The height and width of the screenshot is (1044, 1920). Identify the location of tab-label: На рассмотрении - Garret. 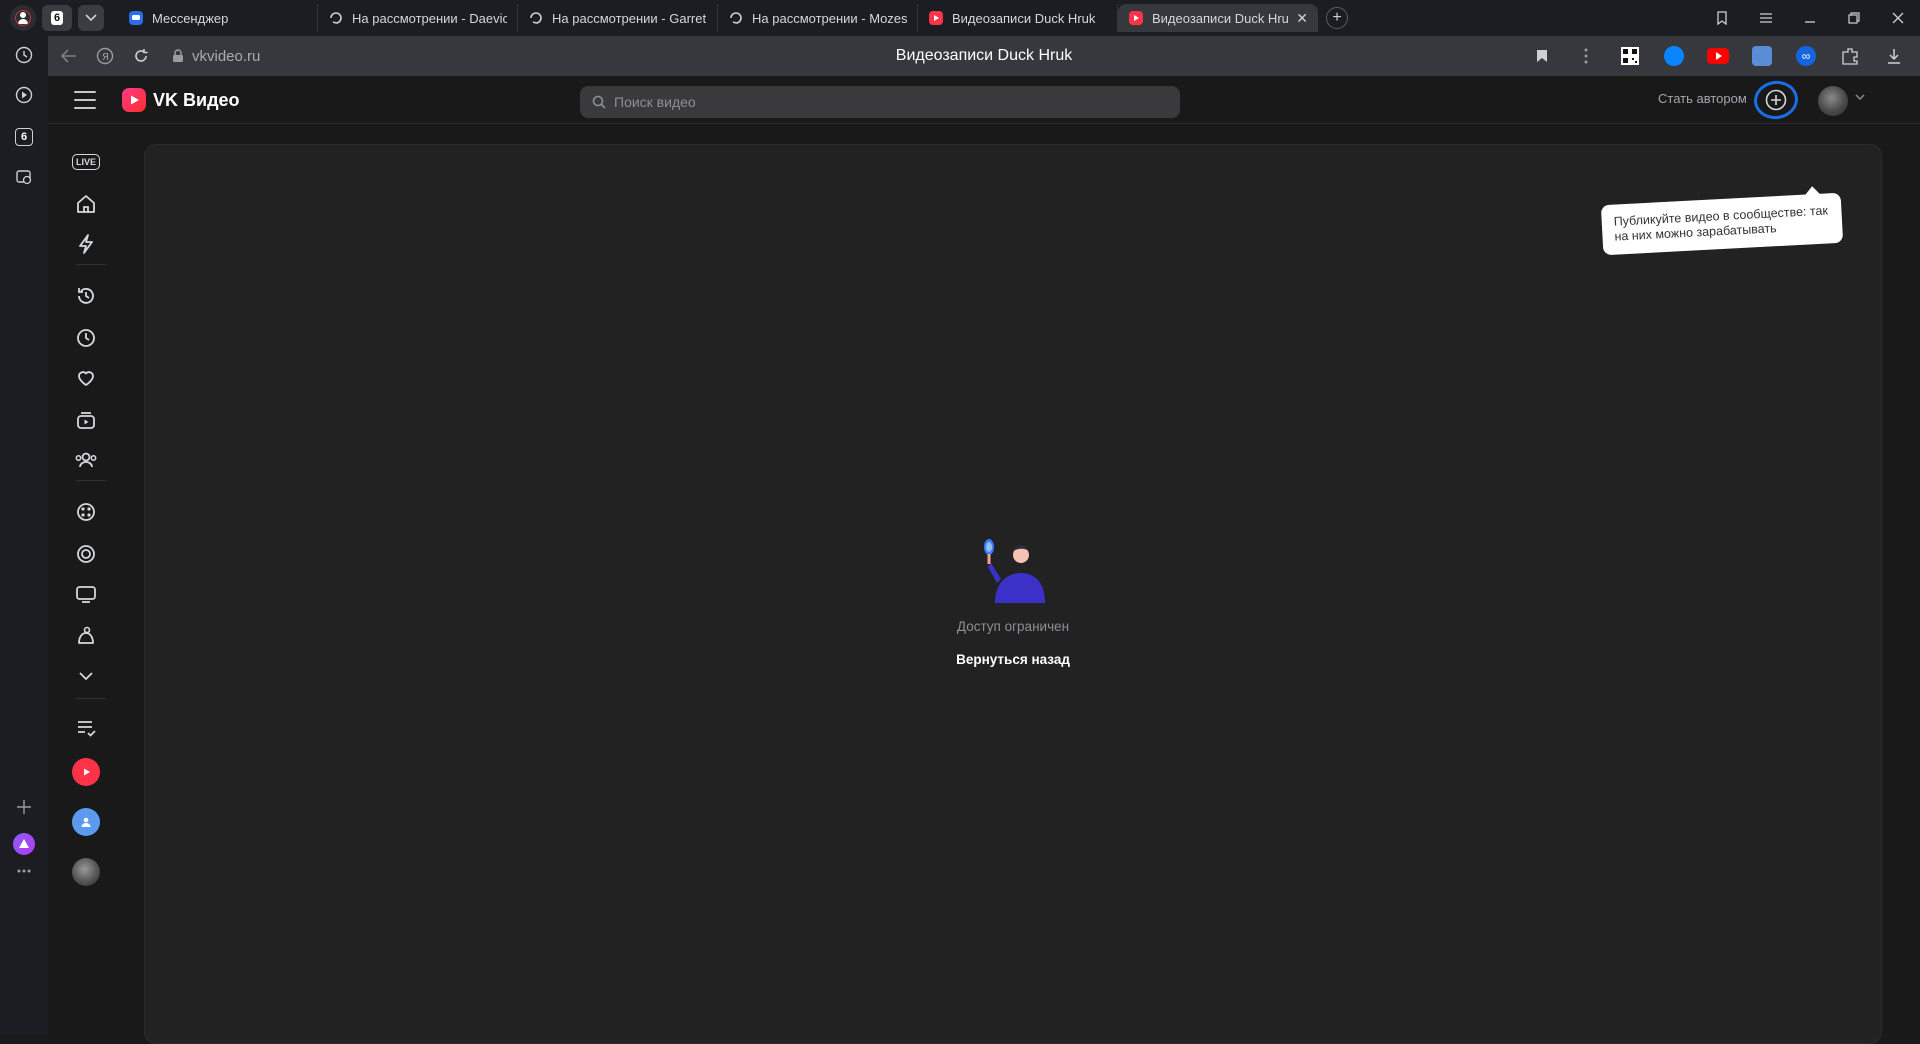
(629, 18).